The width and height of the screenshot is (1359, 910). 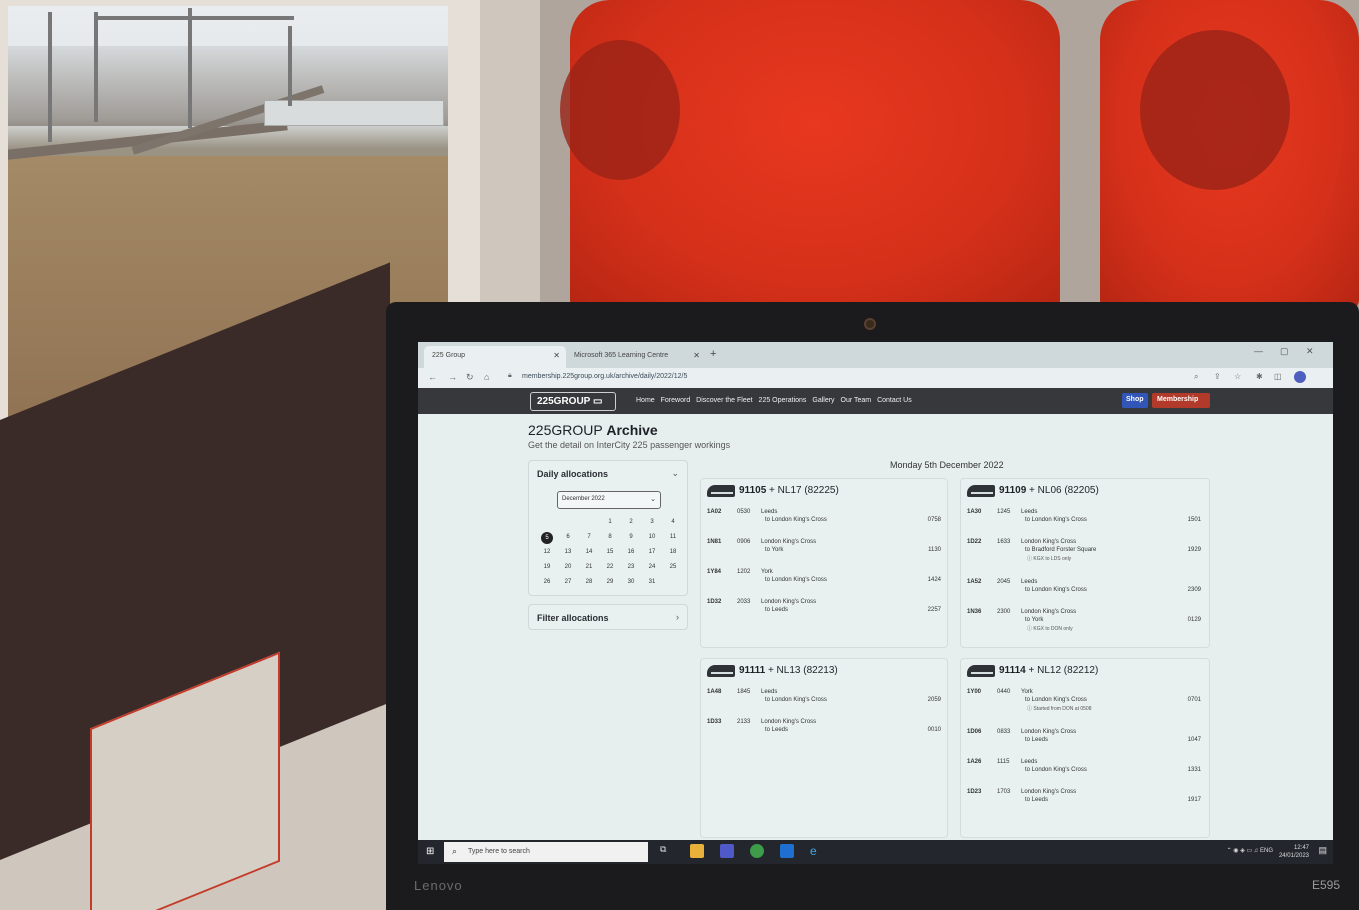 What do you see at coordinates (1310, 351) in the screenshot?
I see `close-window-icon: ✕` at bounding box center [1310, 351].